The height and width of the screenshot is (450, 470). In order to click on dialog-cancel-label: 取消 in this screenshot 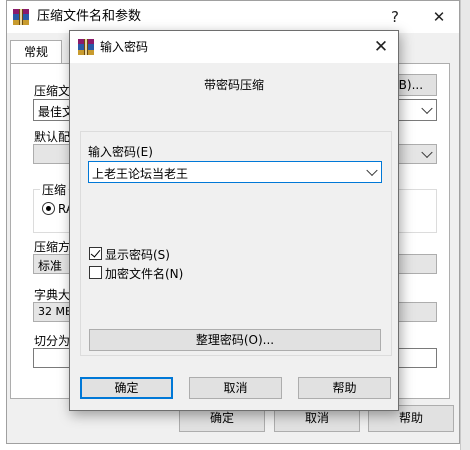, I will do `click(235, 388)`.